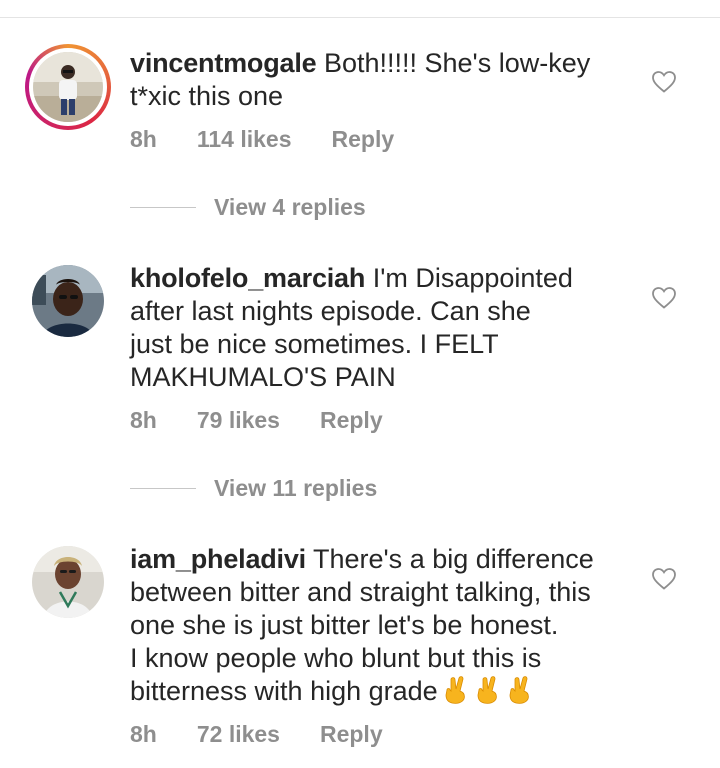 The image size is (720, 768). Describe the element at coordinates (472, 278) in the screenshot. I see `comment-body-line: I'm Disappointed` at that location.